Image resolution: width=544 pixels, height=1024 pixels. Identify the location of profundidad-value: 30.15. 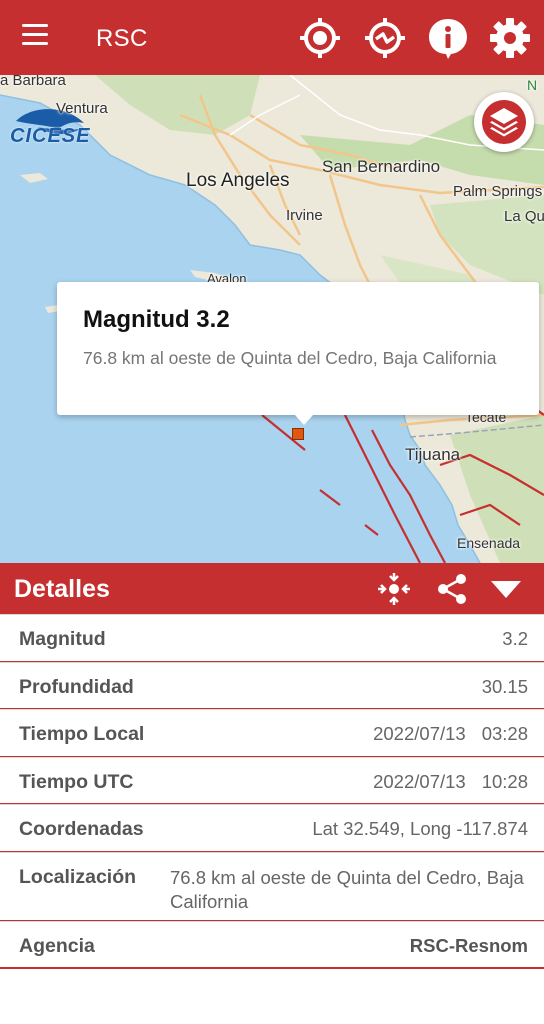
(504, 686).